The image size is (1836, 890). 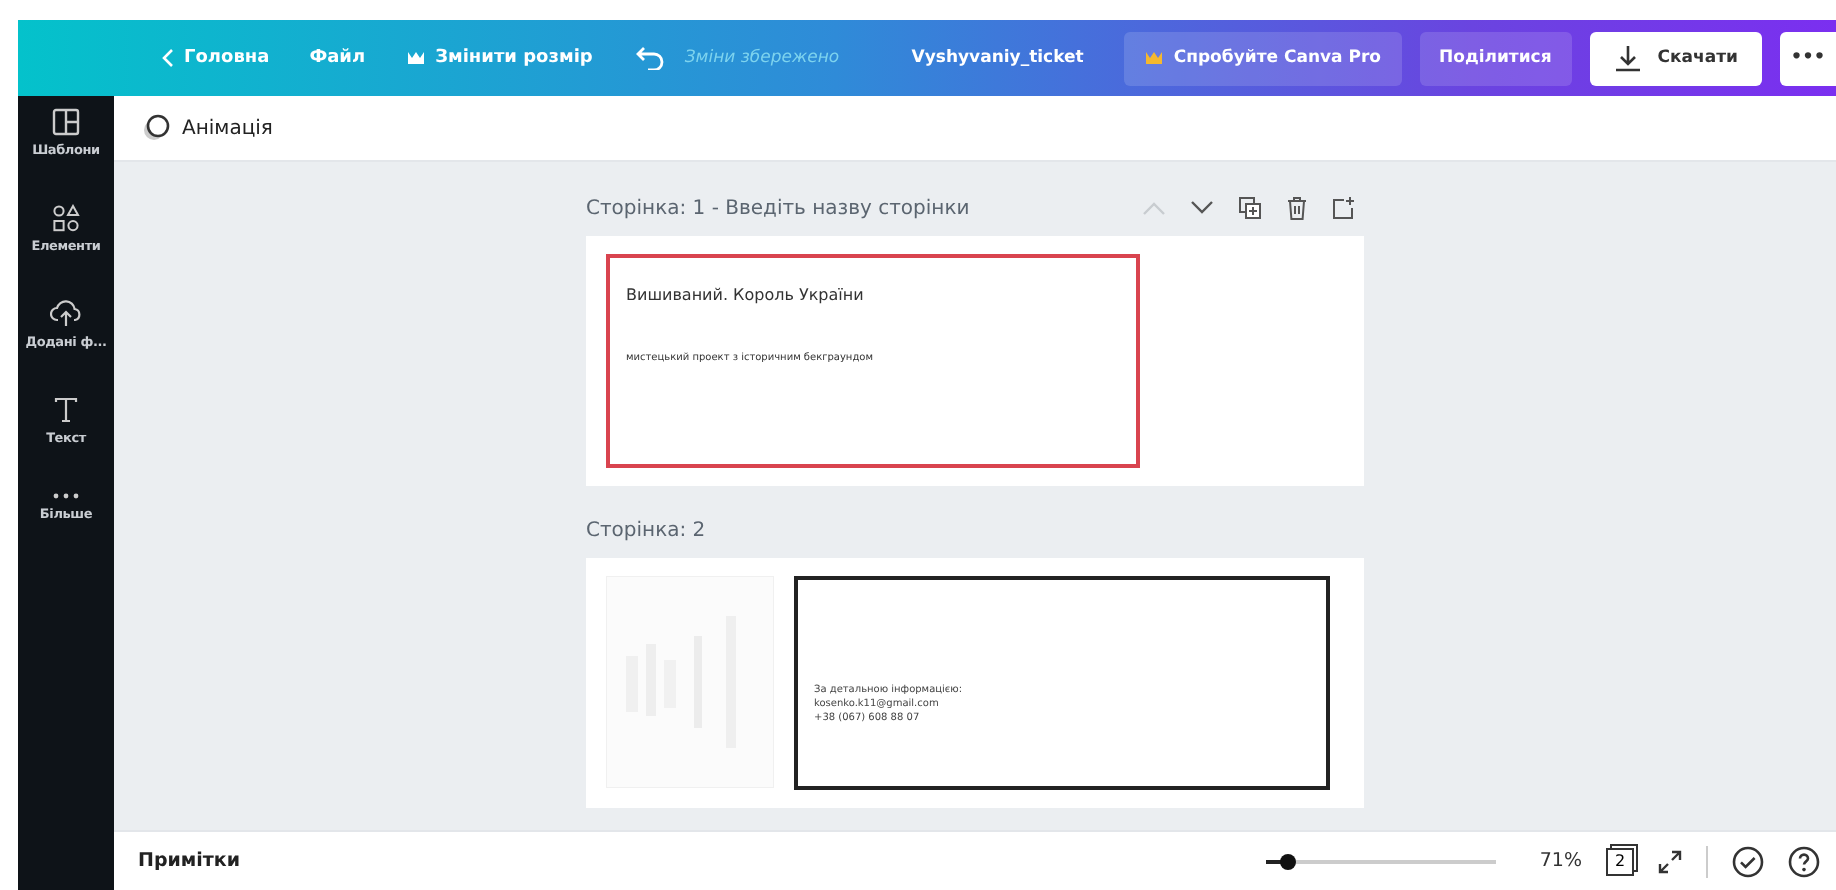 I want to click on design-text: Вишиваний. Король України, so click(x=873, y=295).